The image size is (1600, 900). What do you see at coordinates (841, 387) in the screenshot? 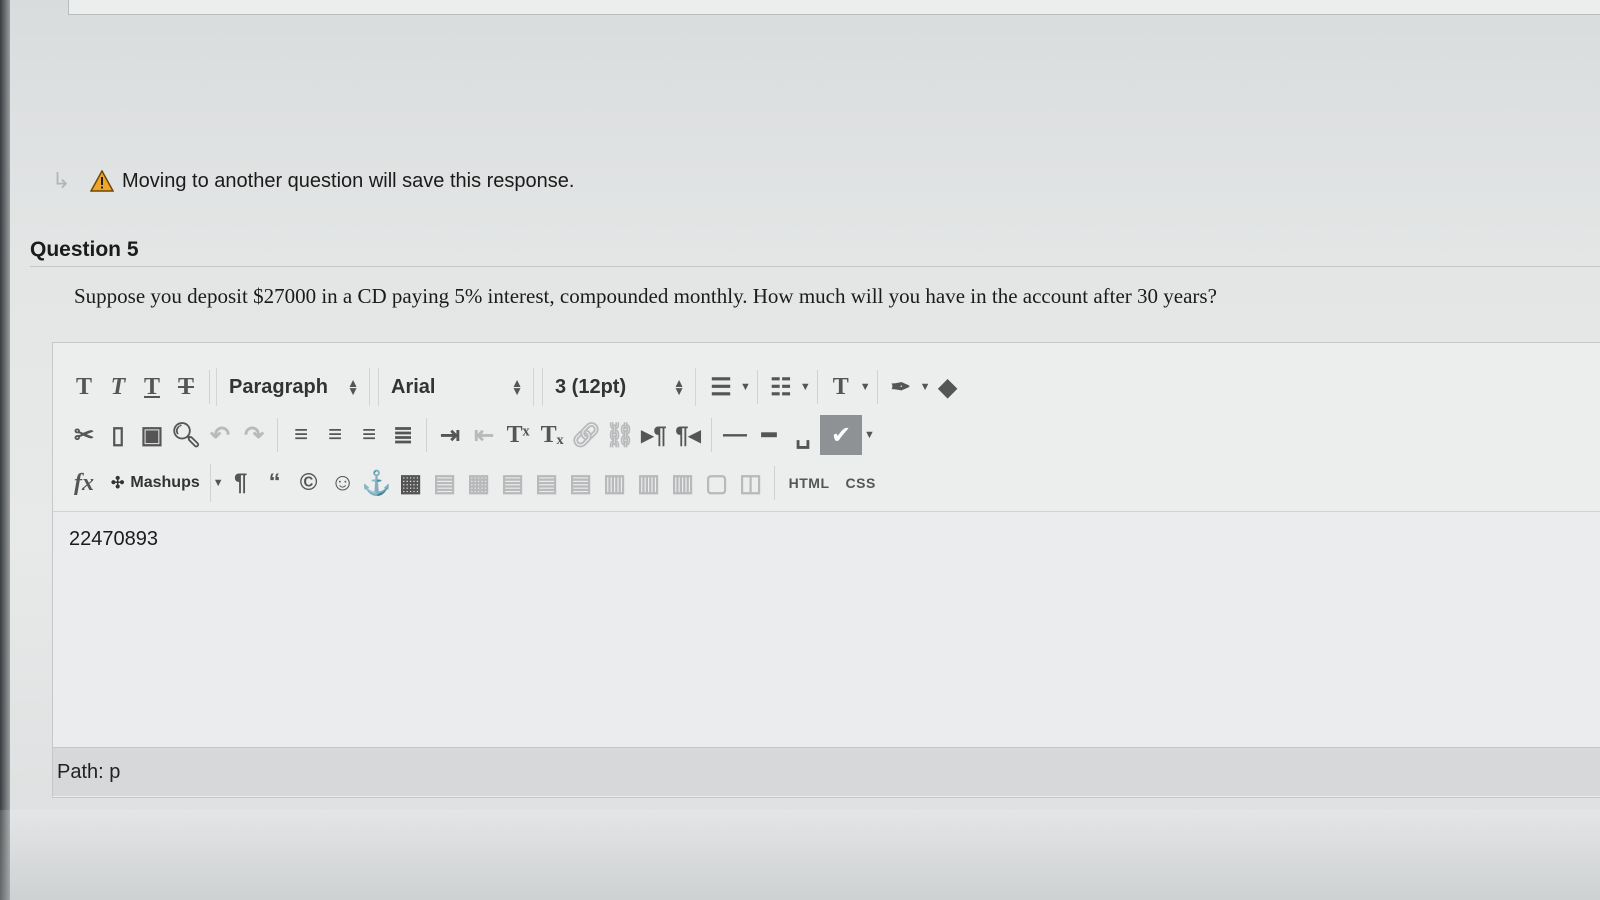
I see `text-color-button: T` at bounding box center [841, 387].